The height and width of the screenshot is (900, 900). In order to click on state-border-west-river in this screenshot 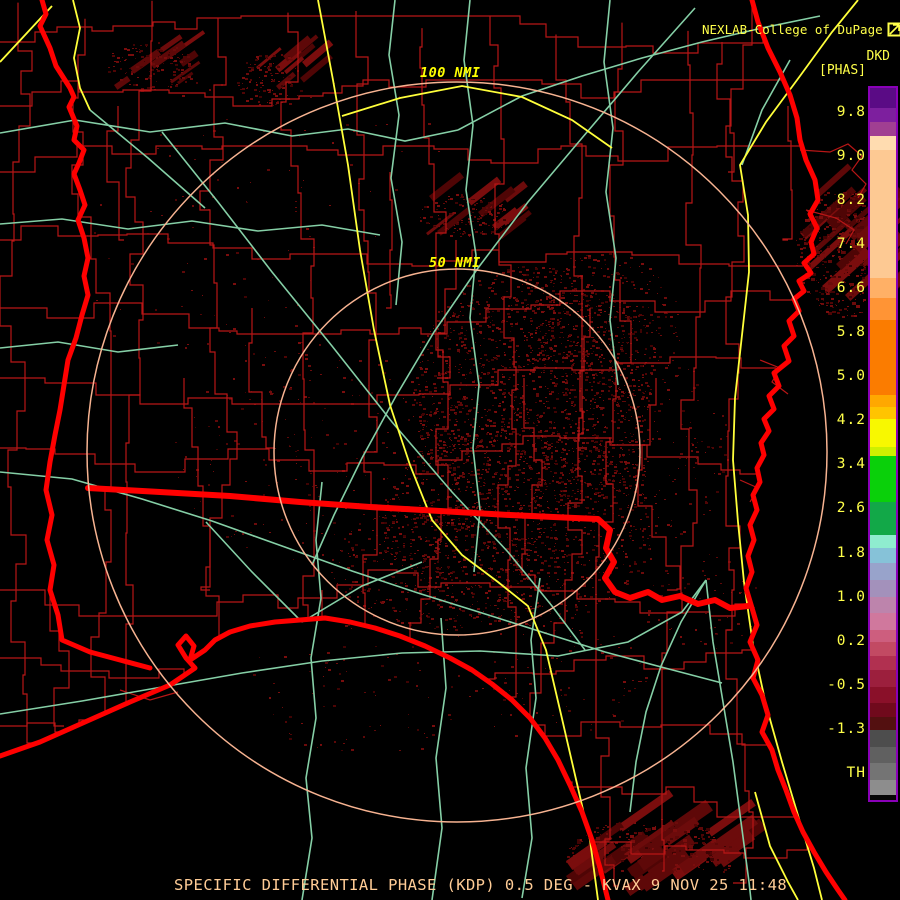, I will do `click(95, 335)`.